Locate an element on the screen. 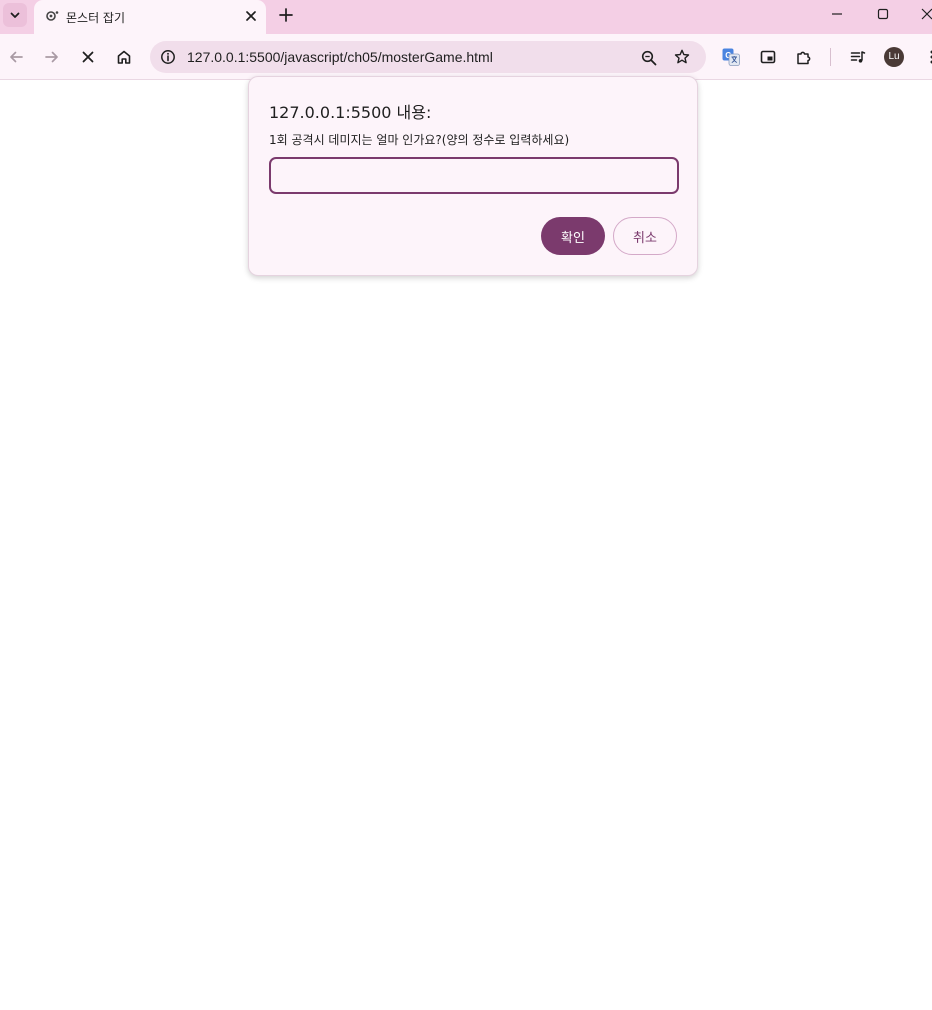  stop-icon is located at coordinates (88, 57).